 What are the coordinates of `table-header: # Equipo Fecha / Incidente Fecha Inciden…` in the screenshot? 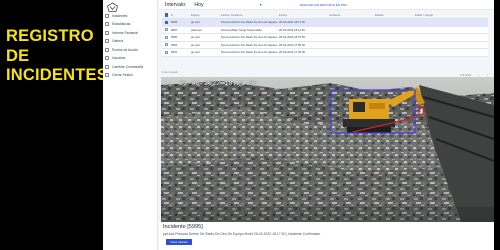 It's located at (325, 15).